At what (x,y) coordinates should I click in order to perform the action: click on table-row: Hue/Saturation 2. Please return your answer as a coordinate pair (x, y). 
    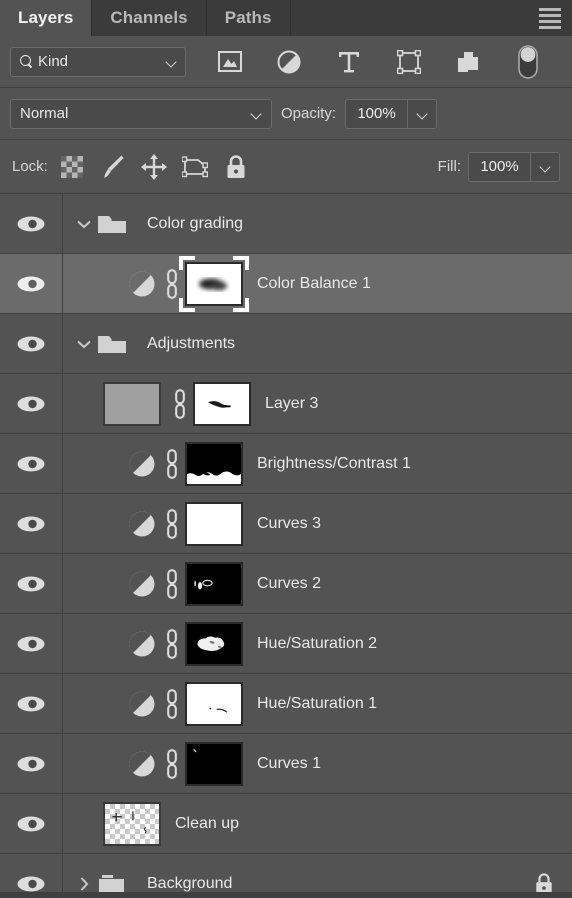
    Looking at the image, I should click on (286, 644).